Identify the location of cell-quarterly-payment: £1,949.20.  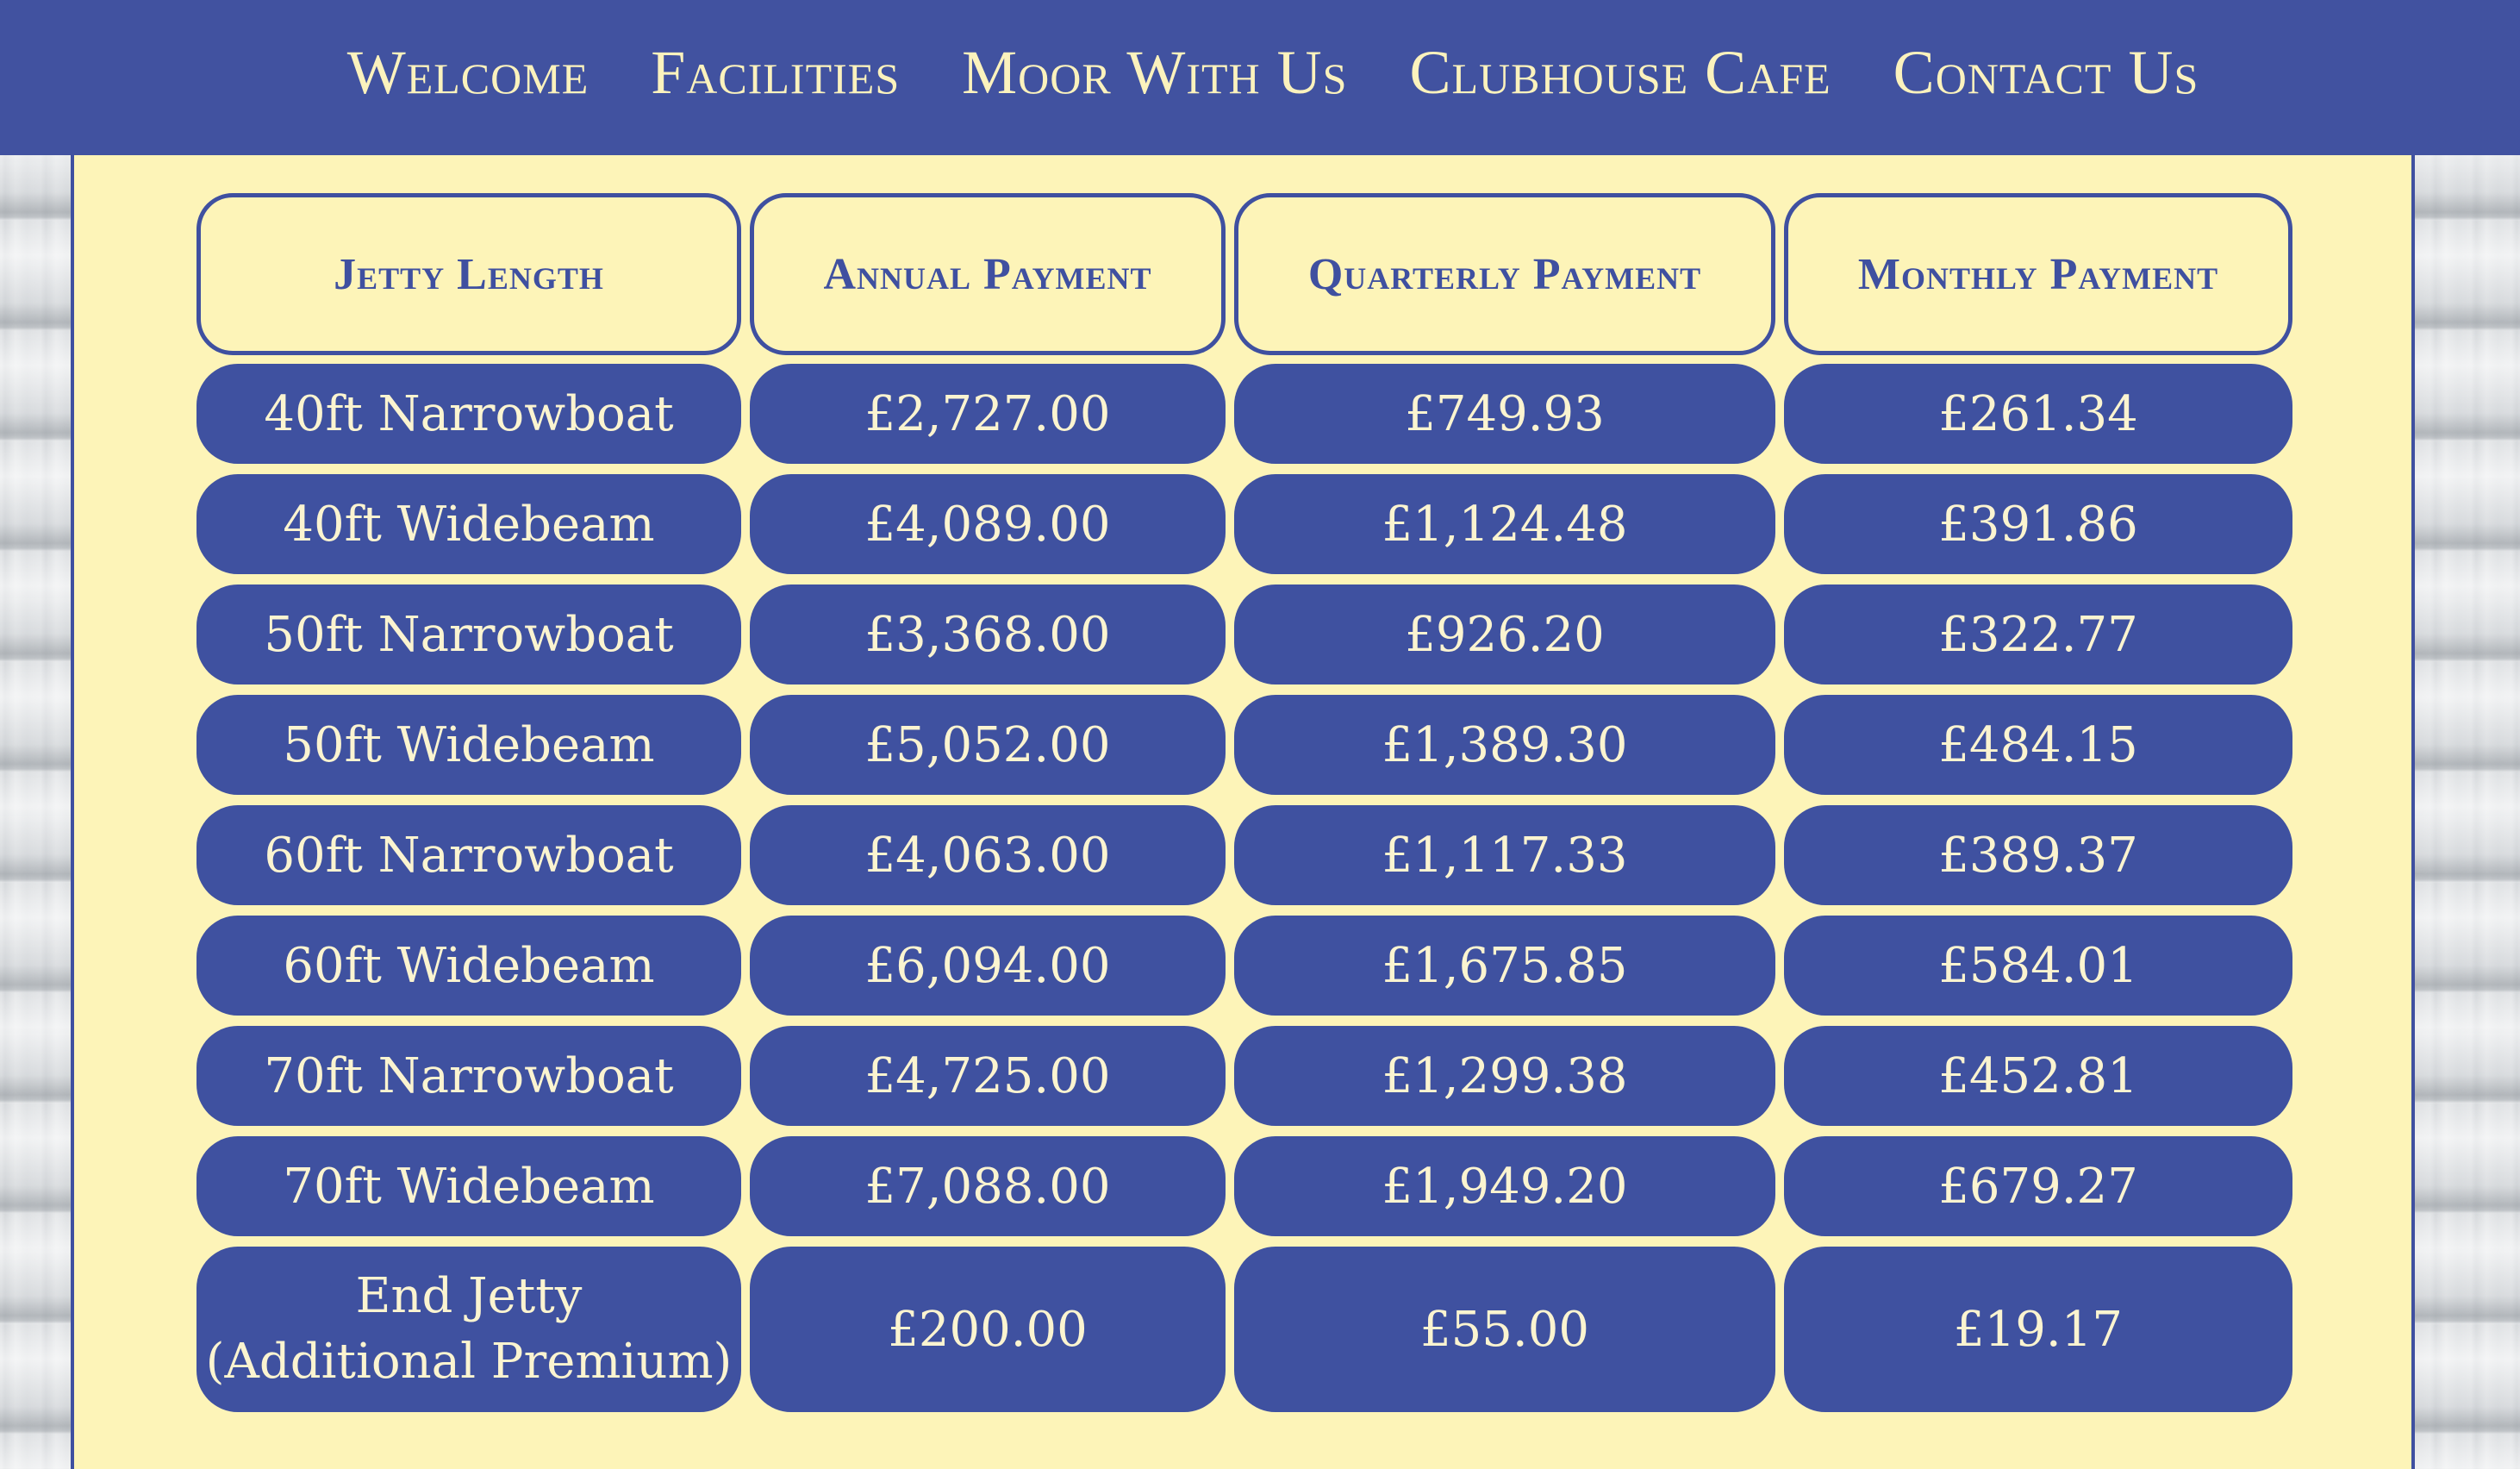
(1504, 1186).